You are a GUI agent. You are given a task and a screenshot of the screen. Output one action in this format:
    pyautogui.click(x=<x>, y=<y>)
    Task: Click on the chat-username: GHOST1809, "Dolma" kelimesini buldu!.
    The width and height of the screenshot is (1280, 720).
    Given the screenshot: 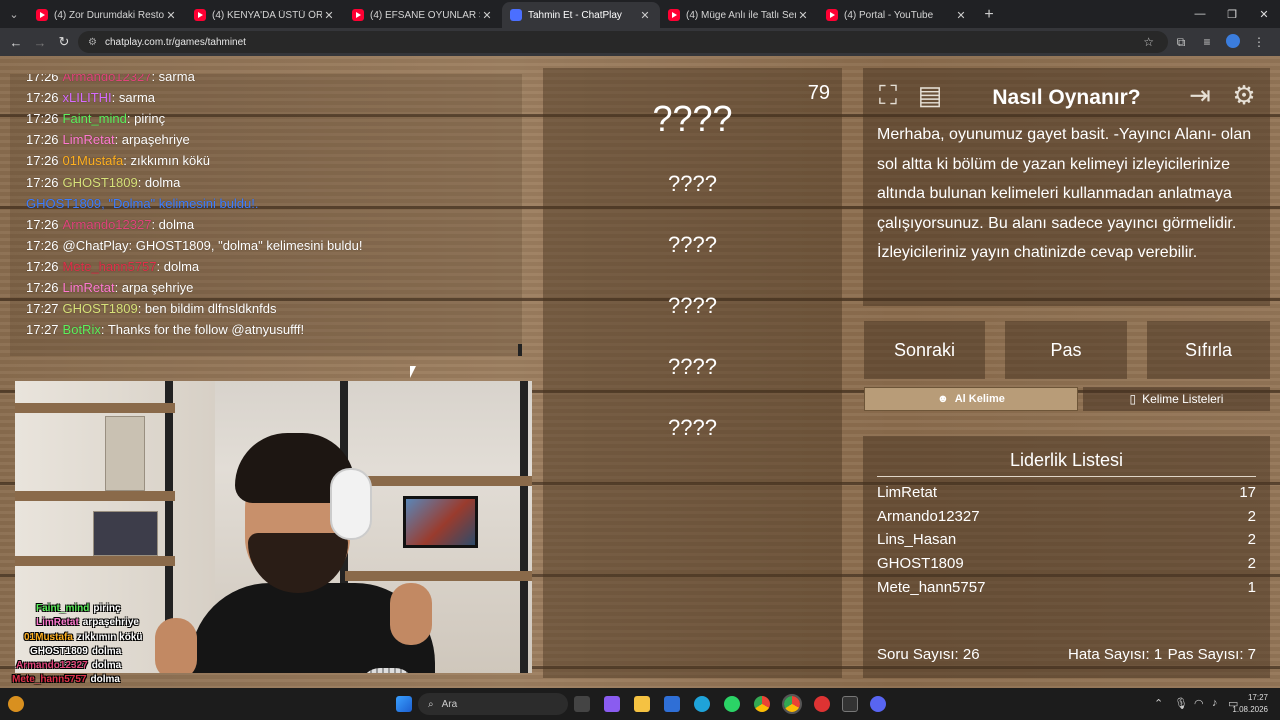 What is the action you would take?
    pyautogui.click(x=142, y=203)
    